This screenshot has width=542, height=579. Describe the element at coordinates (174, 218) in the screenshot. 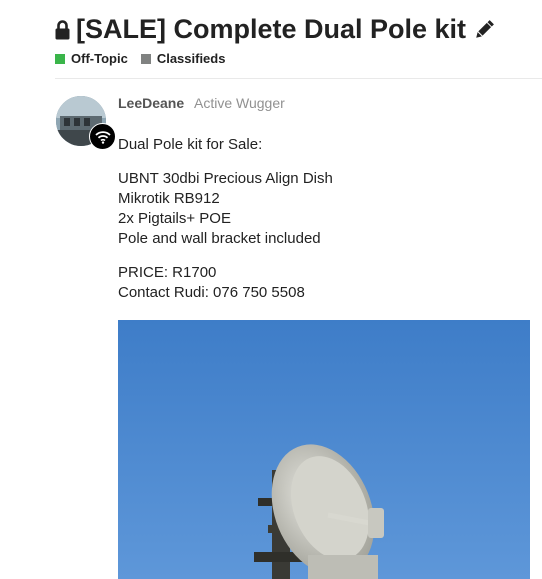

I see `post-line: 2x Pigtails+ POE` at that location.